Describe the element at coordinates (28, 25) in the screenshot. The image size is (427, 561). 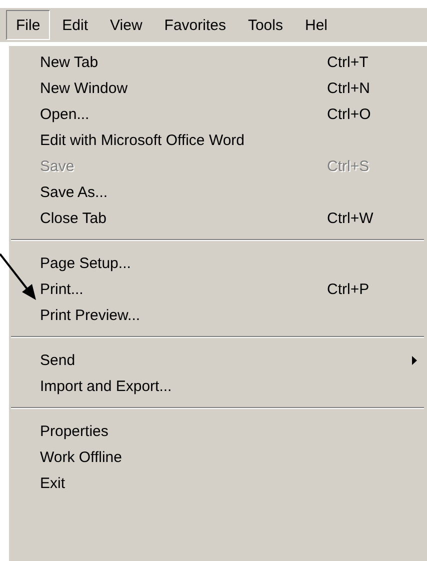
I see `menu-bar-item: File` at that location.